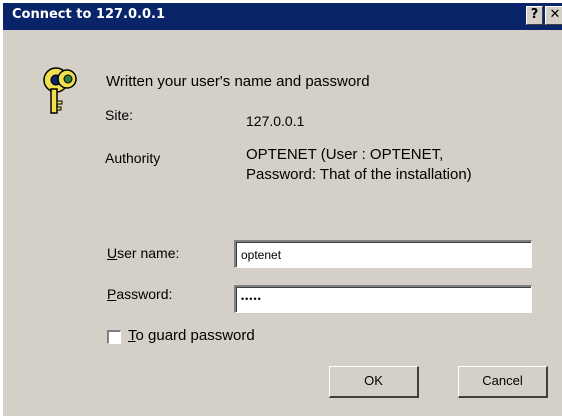  Describe the element at coordinates (195, 335) in the screenshot. I see `remember-label-rest: o guard password` at that location.